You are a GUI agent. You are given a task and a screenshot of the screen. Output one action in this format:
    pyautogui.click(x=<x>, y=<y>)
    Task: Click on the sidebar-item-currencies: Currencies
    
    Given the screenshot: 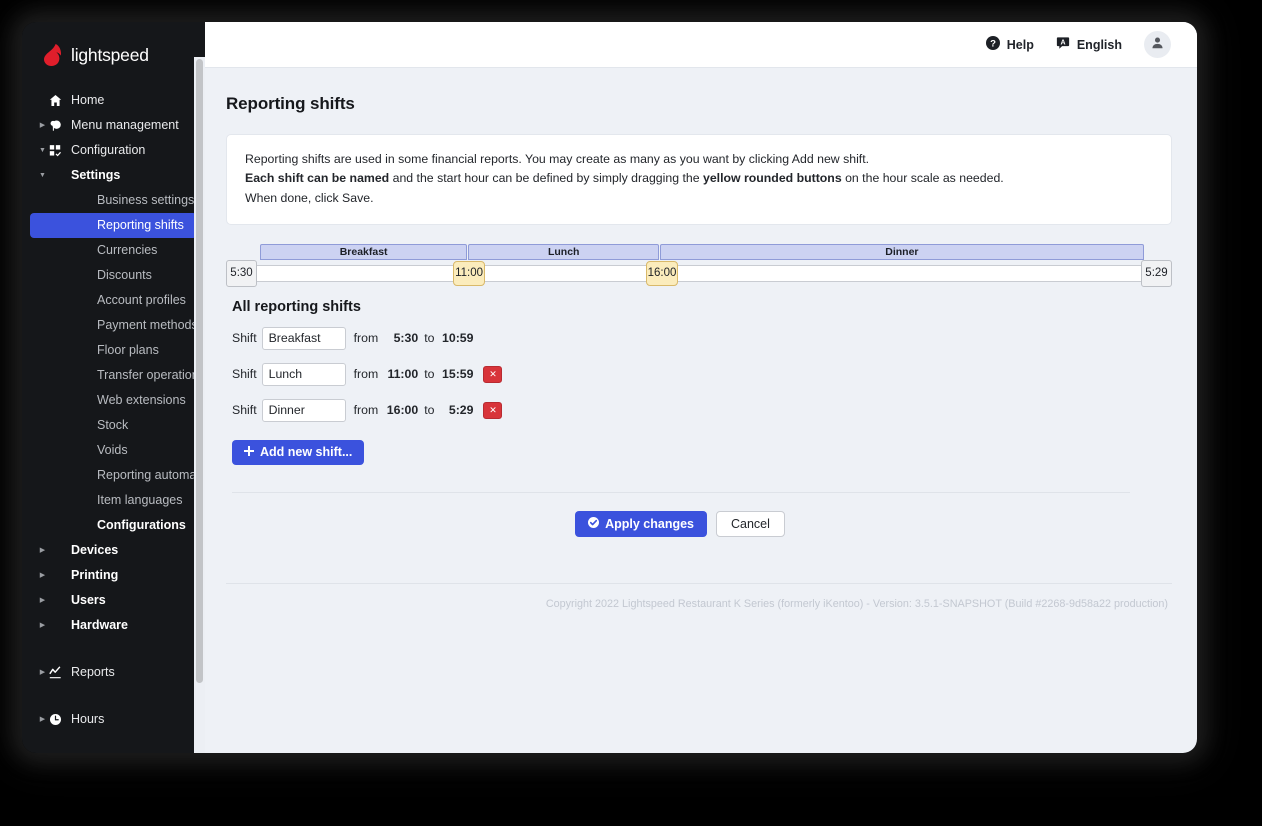 What is the action you would take?
    pyautogui.click(x=113, y=250)
    